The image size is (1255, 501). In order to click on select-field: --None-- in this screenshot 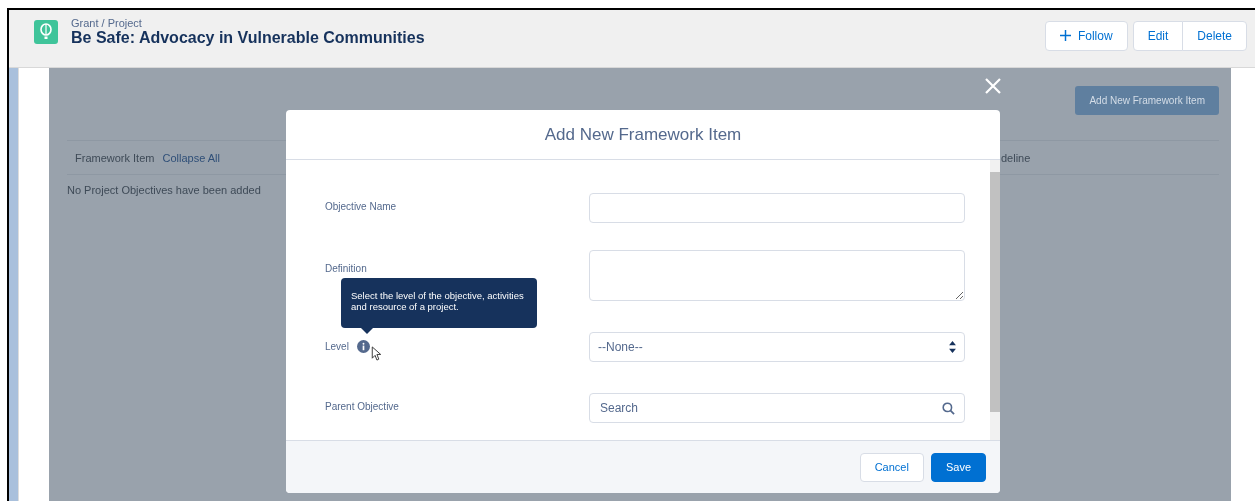, I will do `click(777, 347)`.